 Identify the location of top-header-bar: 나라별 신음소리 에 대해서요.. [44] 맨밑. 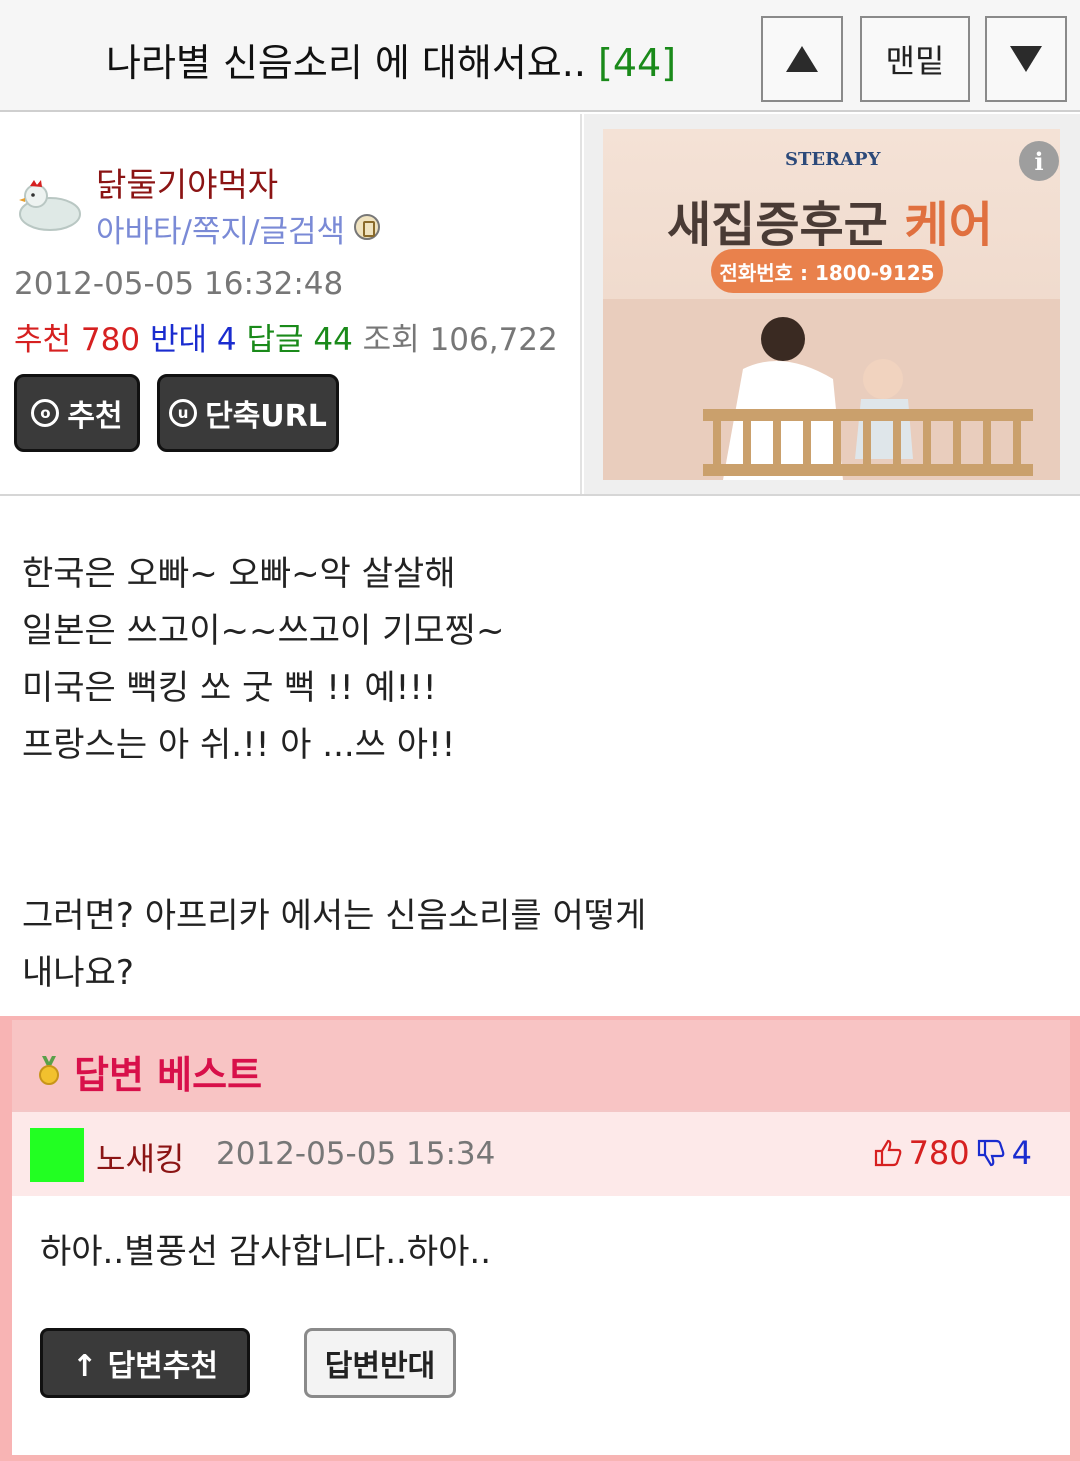
(540, 56).